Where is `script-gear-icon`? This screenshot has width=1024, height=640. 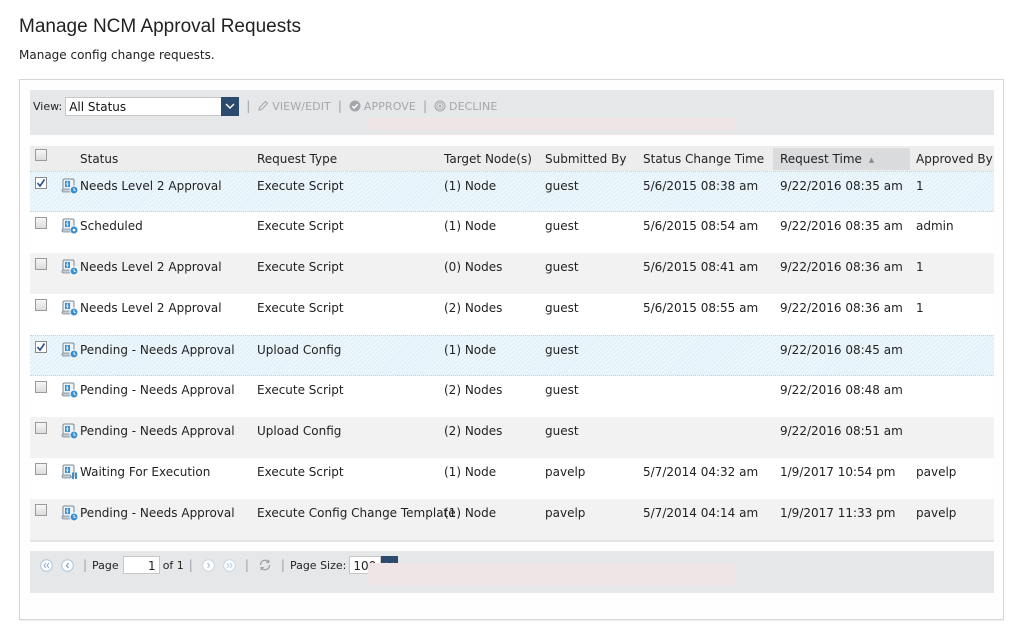 script-gear-icon is located at coordinates (70, 226).